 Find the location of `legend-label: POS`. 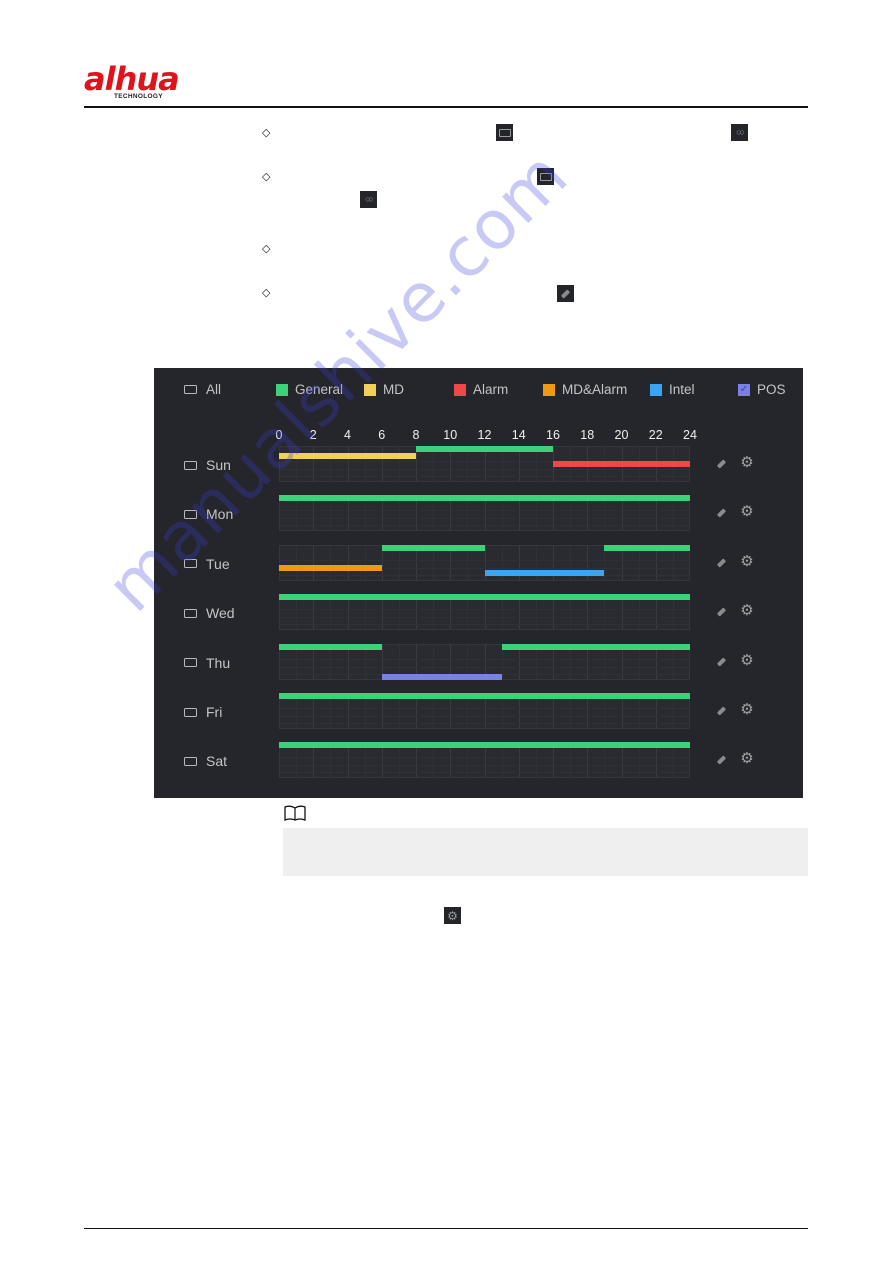

legend-label: POS is located at coordinates (771, 389).